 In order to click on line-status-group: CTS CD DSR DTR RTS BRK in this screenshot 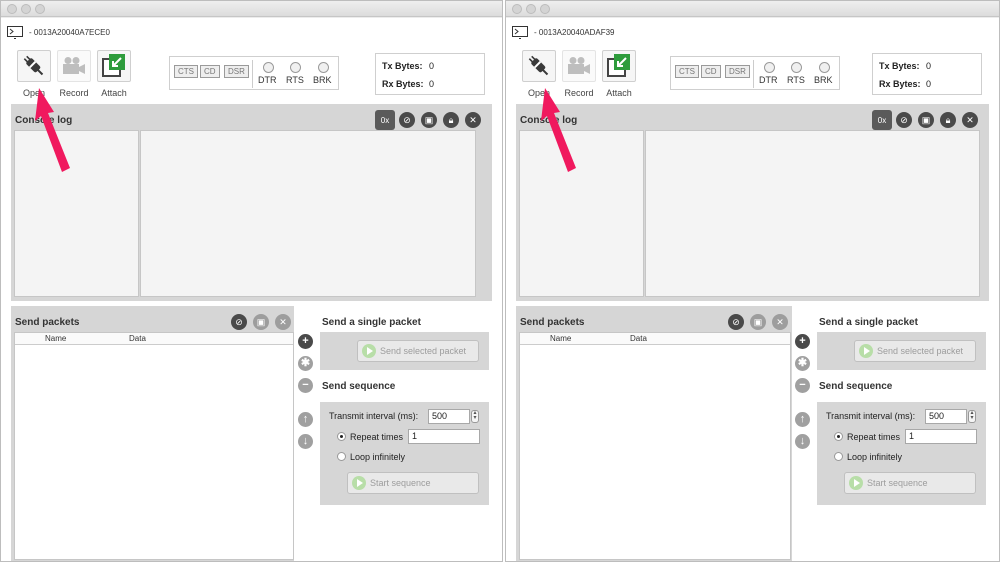, I will do `click(254, 73)`.